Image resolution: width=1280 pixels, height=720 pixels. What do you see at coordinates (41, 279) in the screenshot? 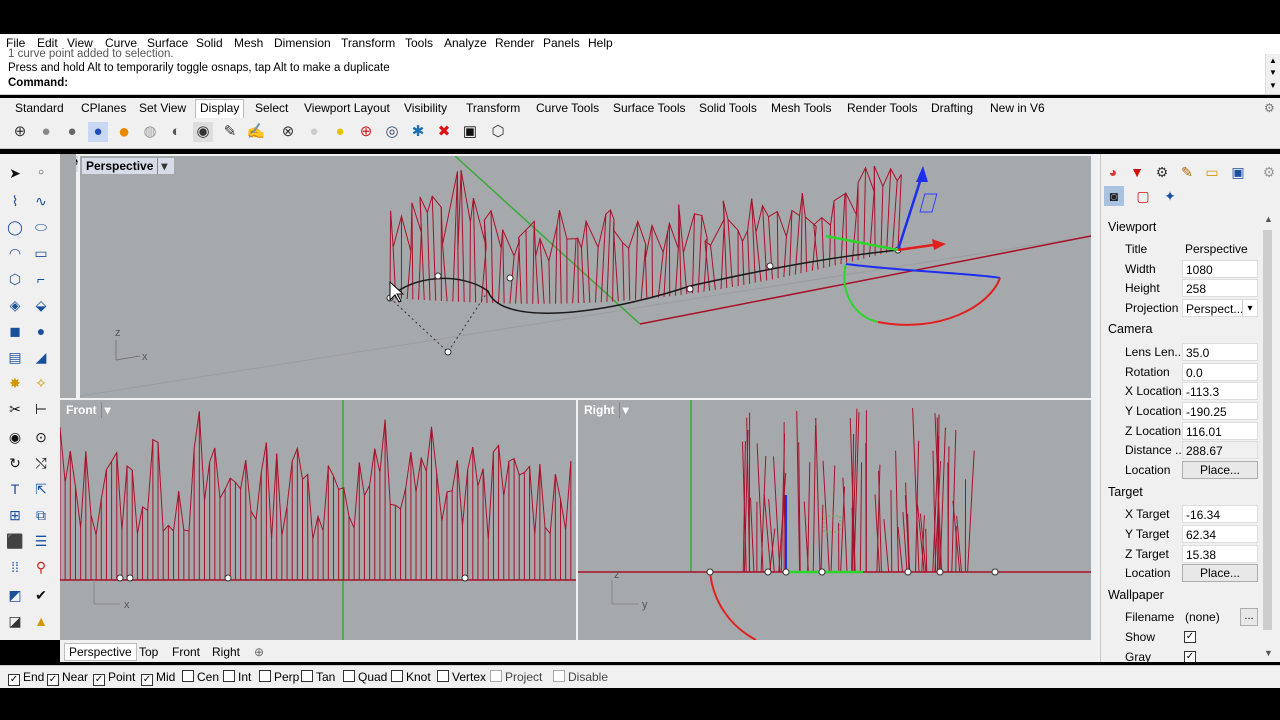
I see `fillet-icon: ⌐` at bounding box center [41, 279].